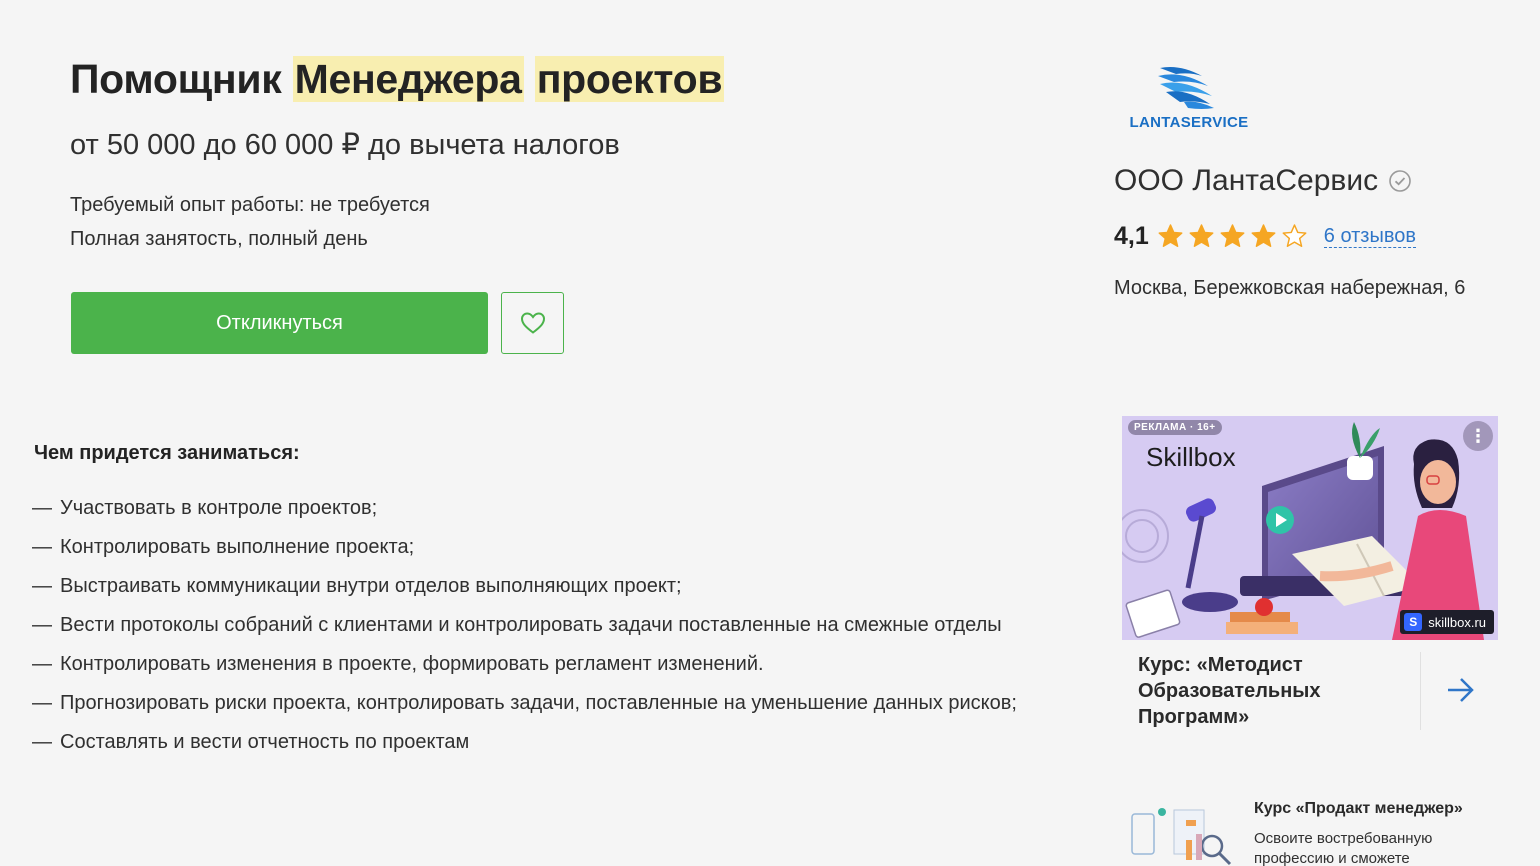 This screenshot has width=1540, height=866. I want to click on skillbox-mark-icon: S, so click(1413, 622).